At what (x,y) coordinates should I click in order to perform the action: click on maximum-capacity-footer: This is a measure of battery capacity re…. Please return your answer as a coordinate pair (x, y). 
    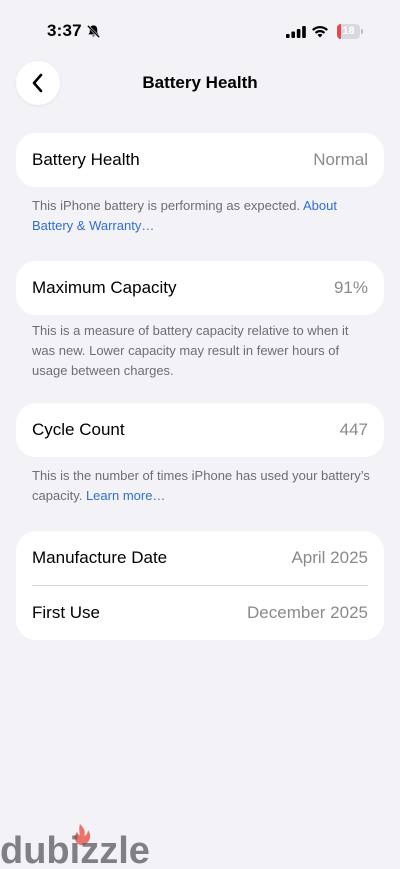
    Looking at the image, I should click on (202, 351).